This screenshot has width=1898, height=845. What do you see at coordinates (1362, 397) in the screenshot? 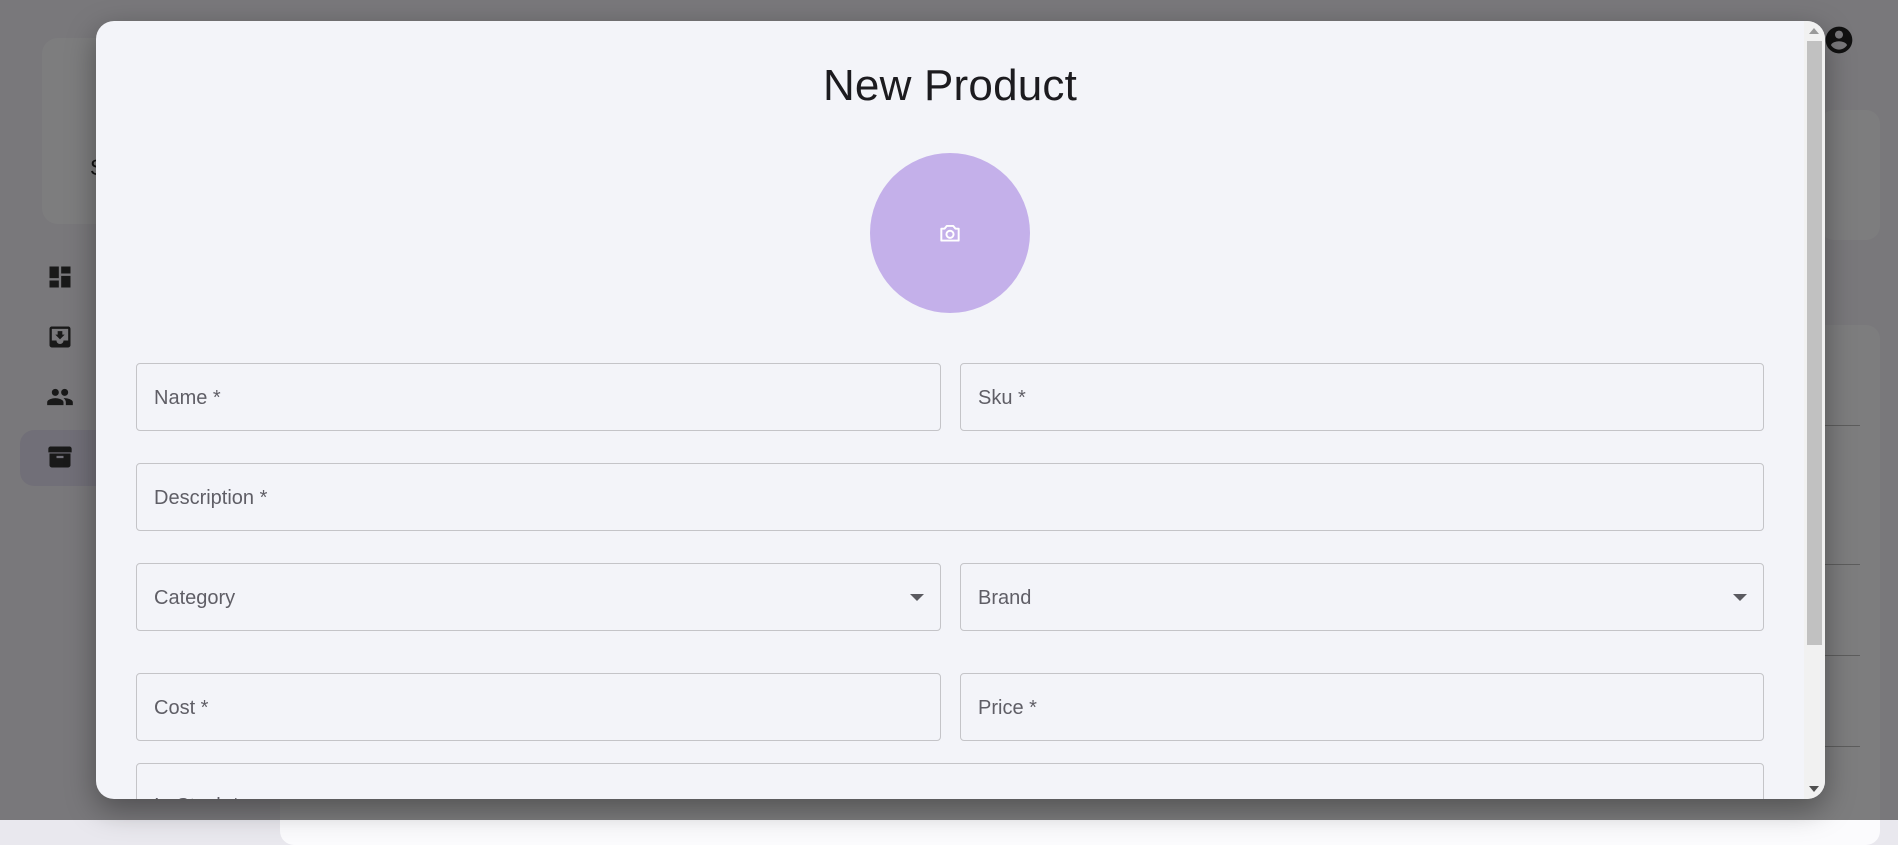
I see `sku-field: Sku *` at bounding box center [1362, 397].